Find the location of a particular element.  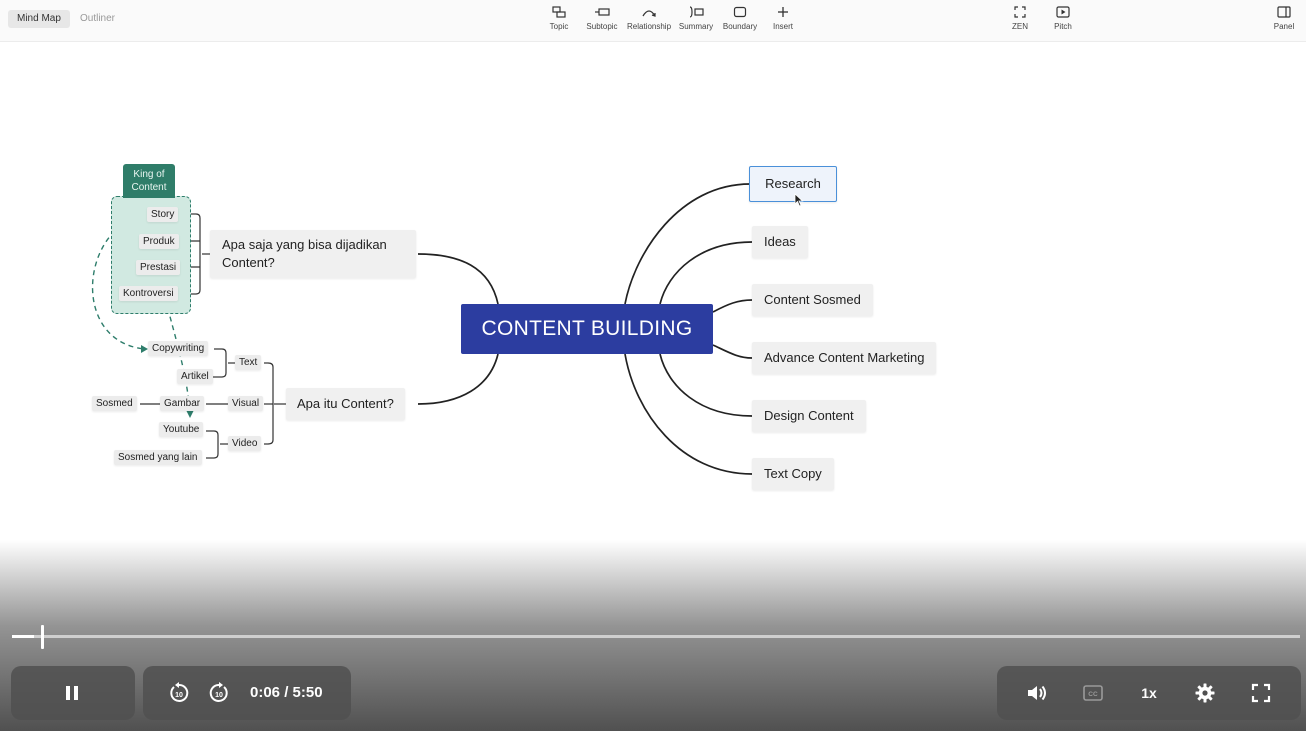

mouse-cursor-icon is located at coordinates (799, 200).